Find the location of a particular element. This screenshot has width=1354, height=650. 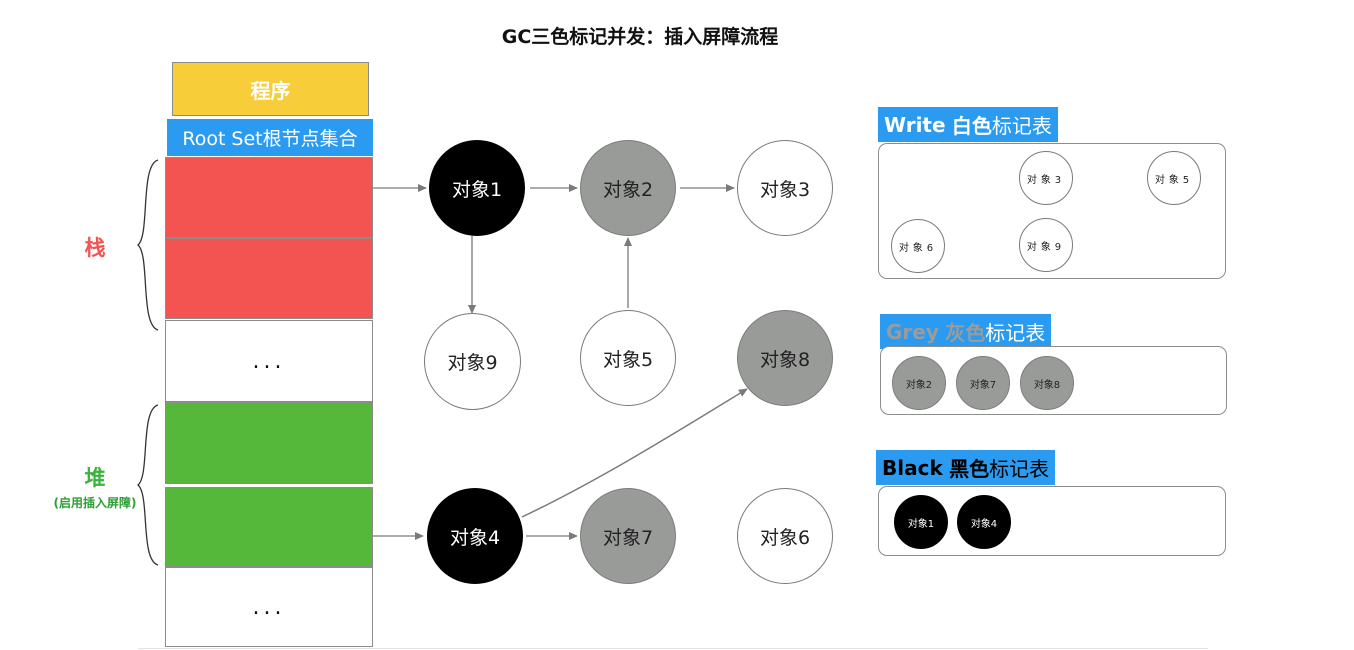

black-table-name-en: Black is located at coordinates (912, 467).